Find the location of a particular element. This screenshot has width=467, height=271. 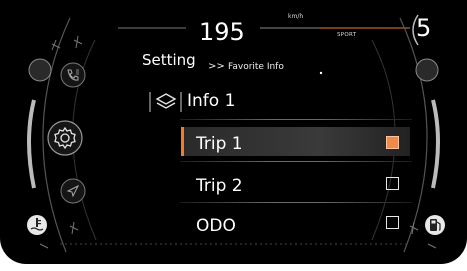

list-item-label: ODO is located at coordinates (216, 226).